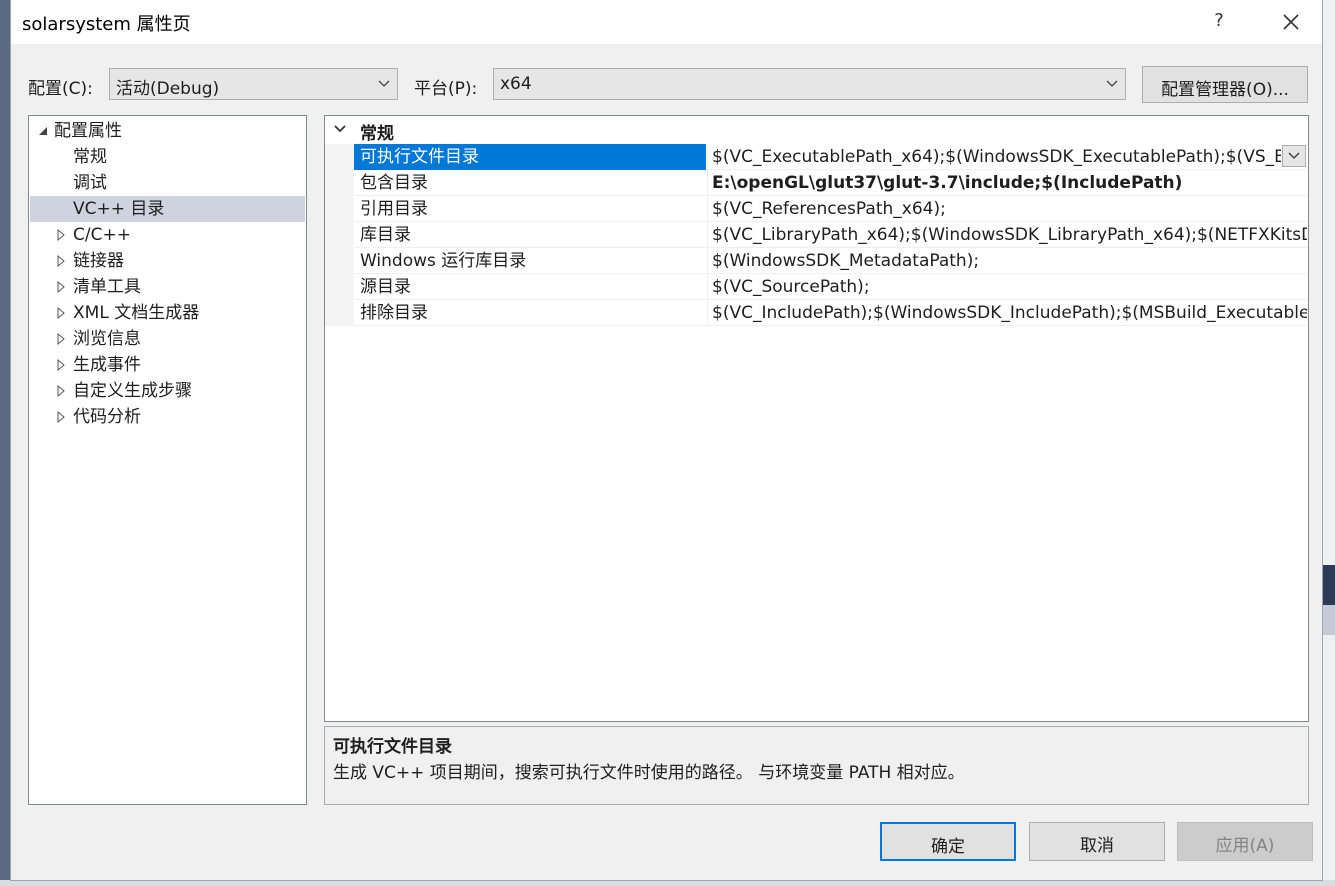 The height and width of the screenshot is (886, 1335). What do you see at coordinates (107, 365) in the screenshot?
I see `tree-item-label: 生成事件` at bounding box center [107, 365].